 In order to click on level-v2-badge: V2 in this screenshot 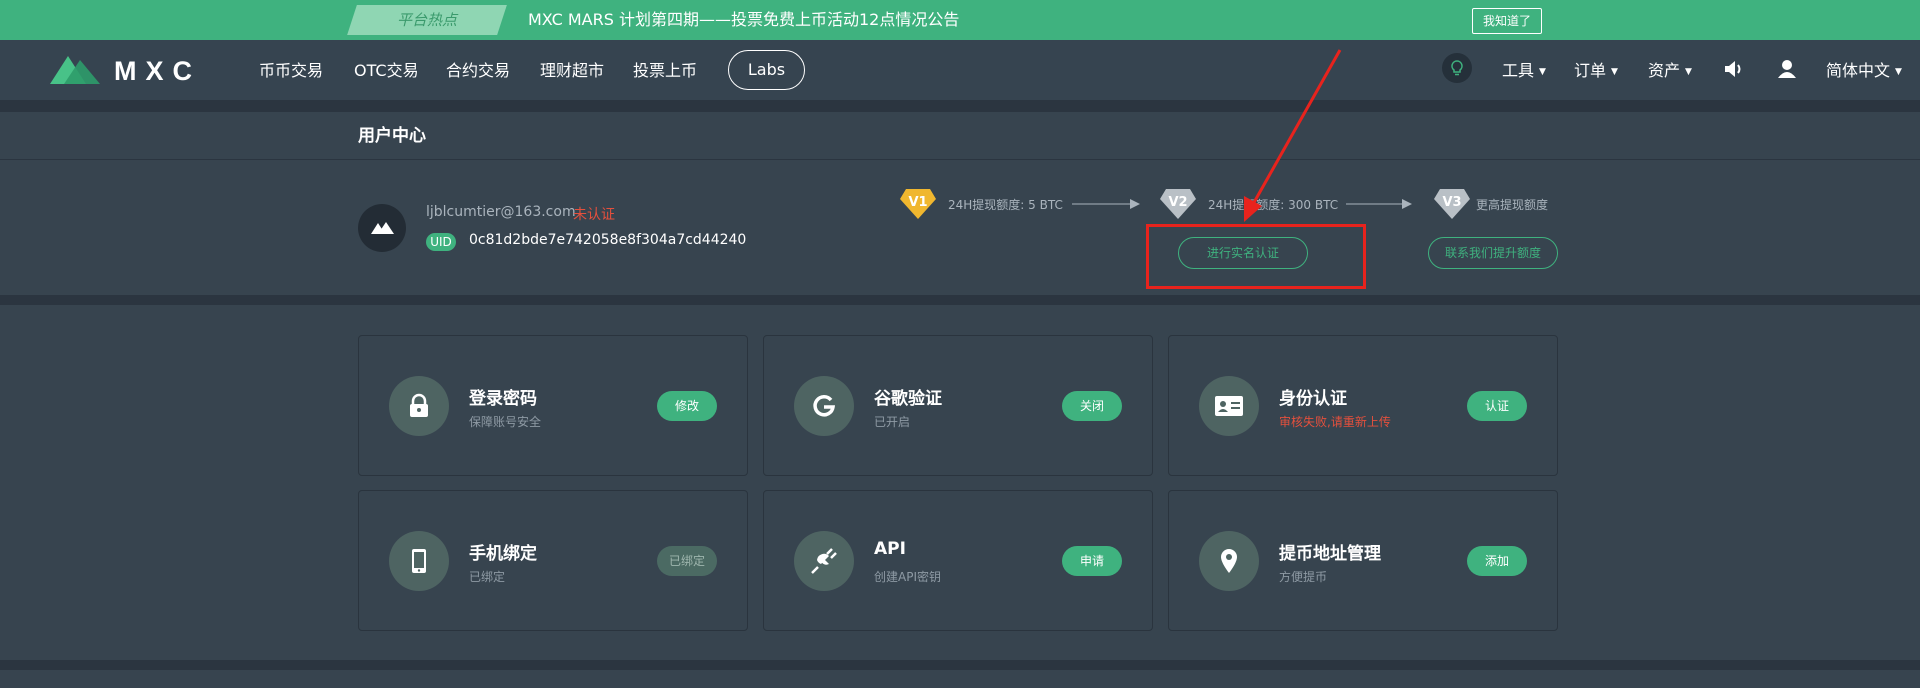, I will do `click(1178, 204)`.